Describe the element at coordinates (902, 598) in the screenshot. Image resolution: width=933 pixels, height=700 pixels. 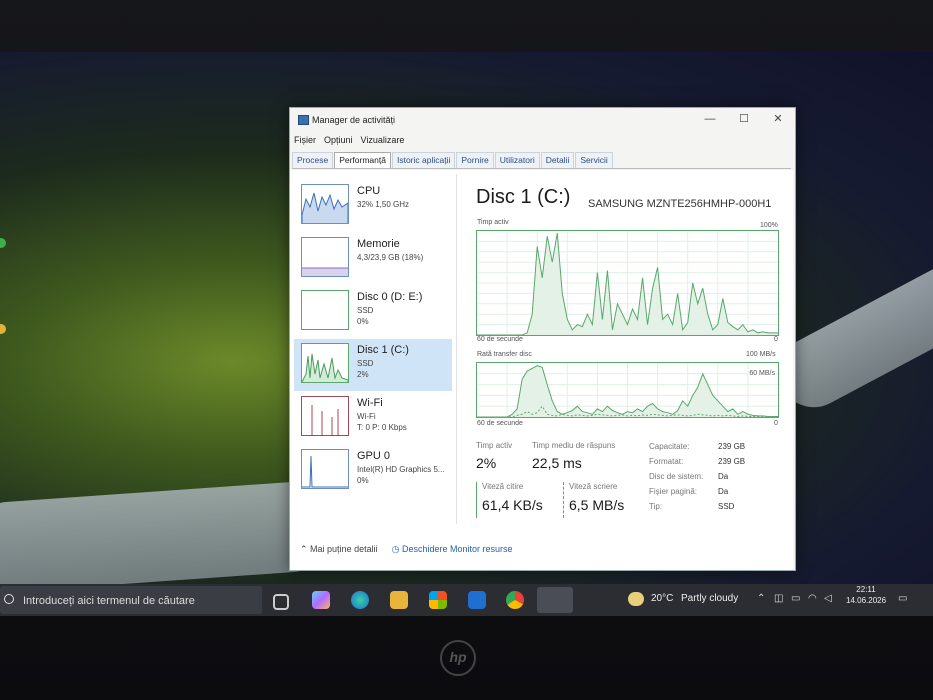
I see `notifications-icon: ▭` at that location.